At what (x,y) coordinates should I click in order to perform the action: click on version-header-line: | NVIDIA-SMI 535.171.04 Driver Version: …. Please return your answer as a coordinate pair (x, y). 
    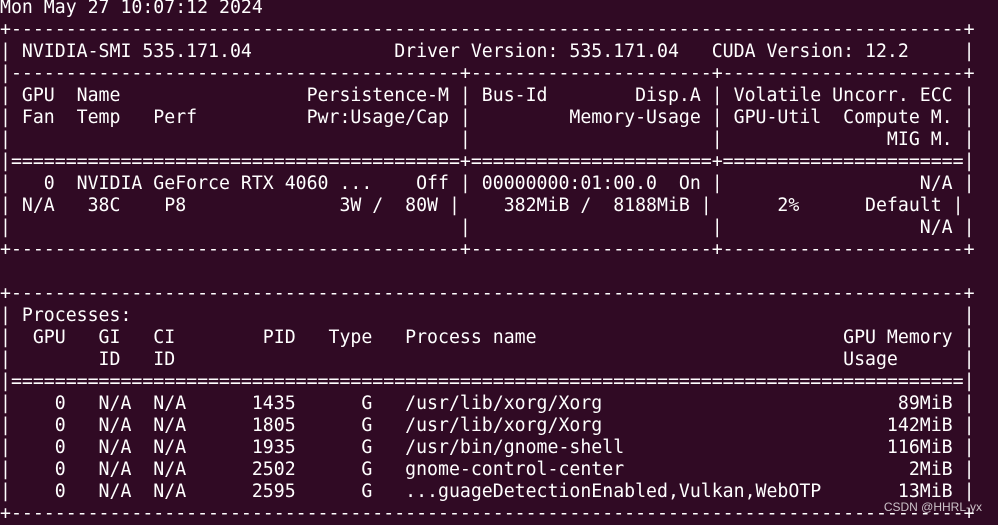
    Looking at the image, I should click on (487, 51).